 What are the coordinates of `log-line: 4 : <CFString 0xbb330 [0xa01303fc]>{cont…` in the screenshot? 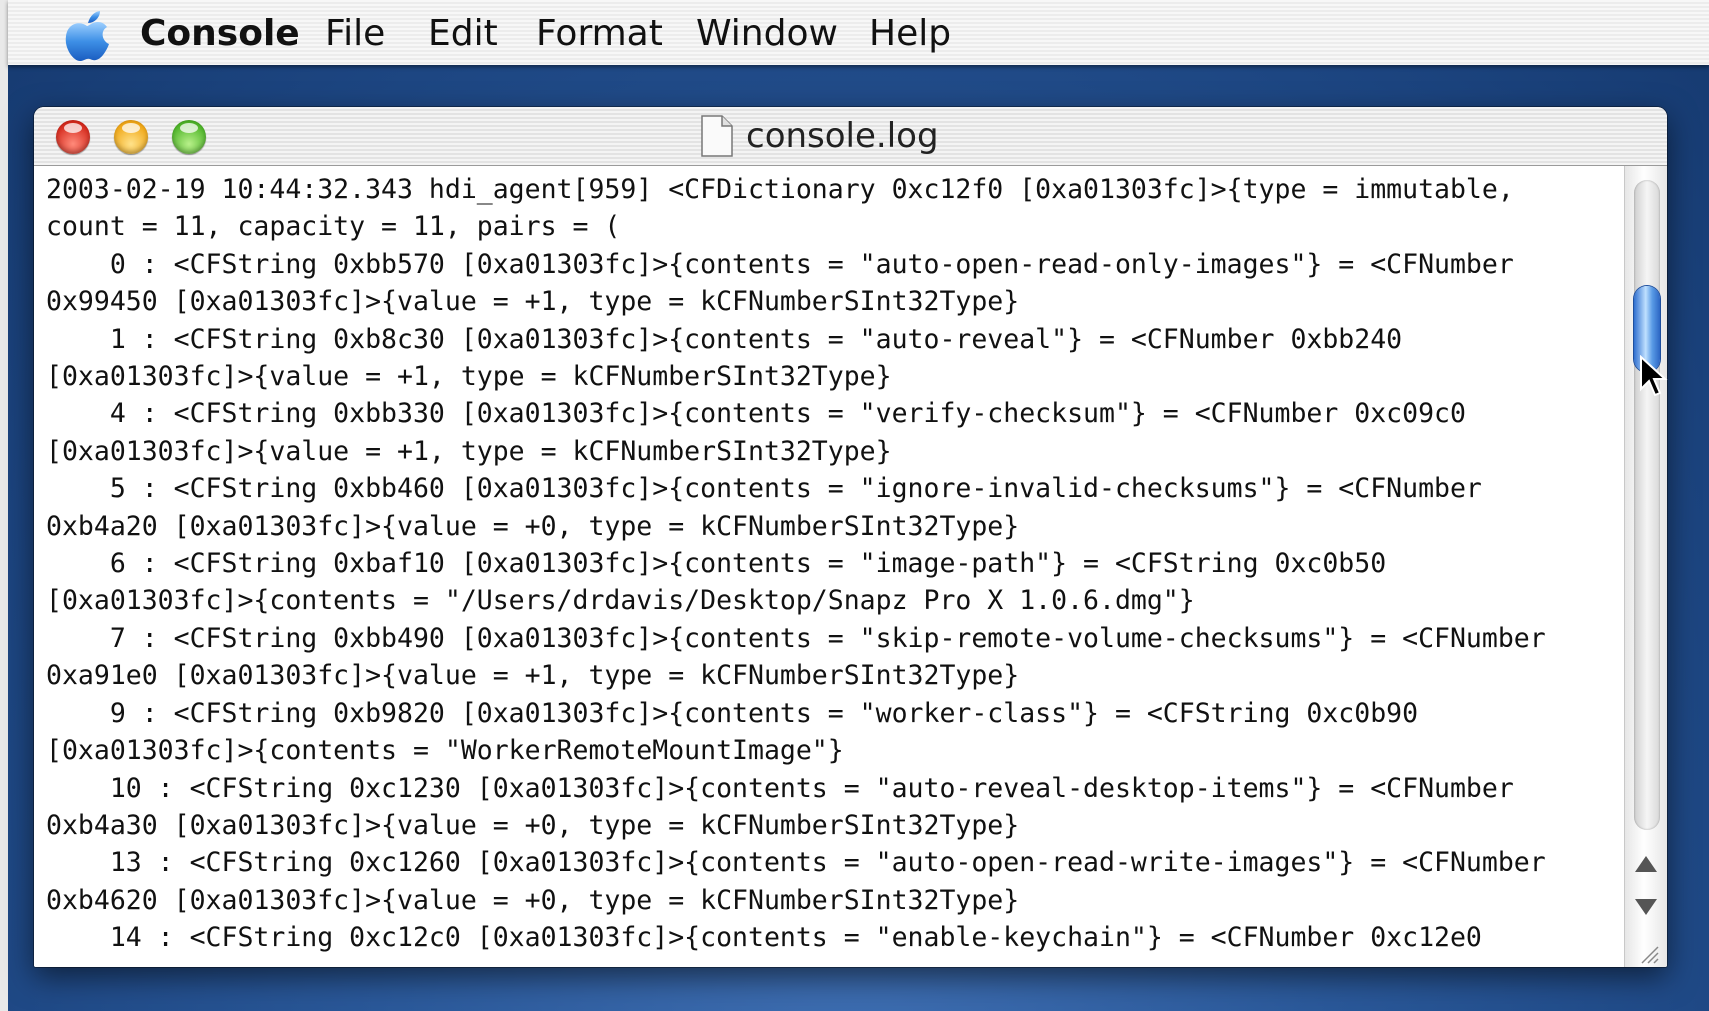 It's located at (833, 413).